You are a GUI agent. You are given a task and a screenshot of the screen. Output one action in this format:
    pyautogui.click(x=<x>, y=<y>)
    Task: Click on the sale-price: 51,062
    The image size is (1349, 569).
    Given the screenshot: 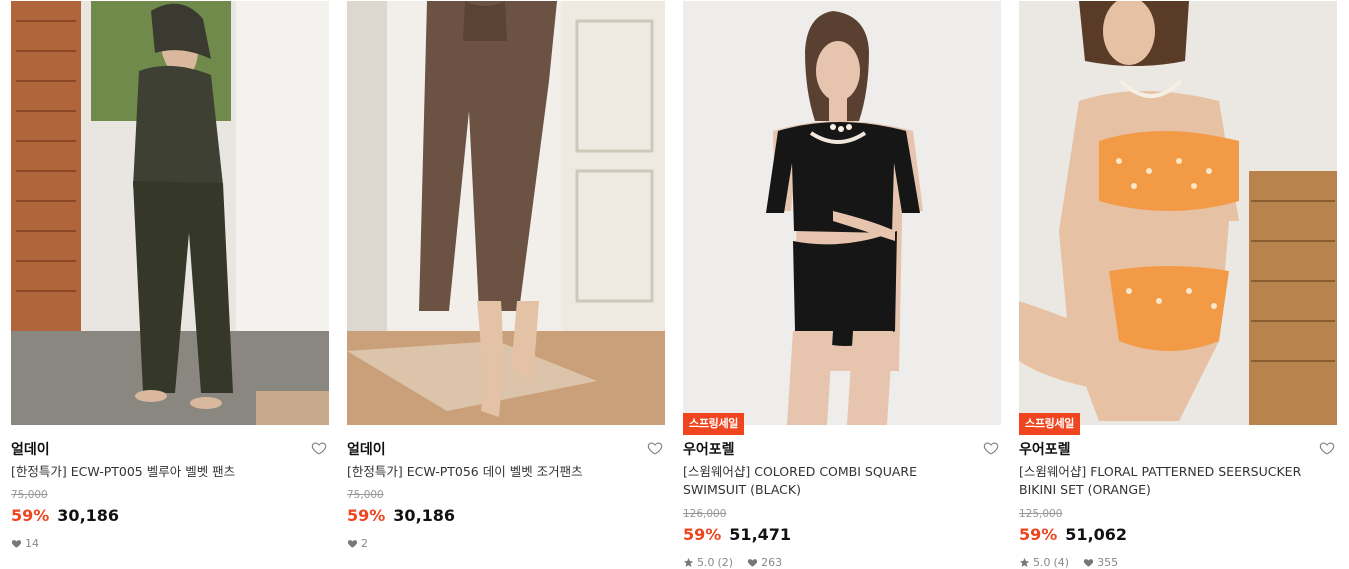 What is the action you would take?
    pyautogui.click(x=1096, y=534)
    